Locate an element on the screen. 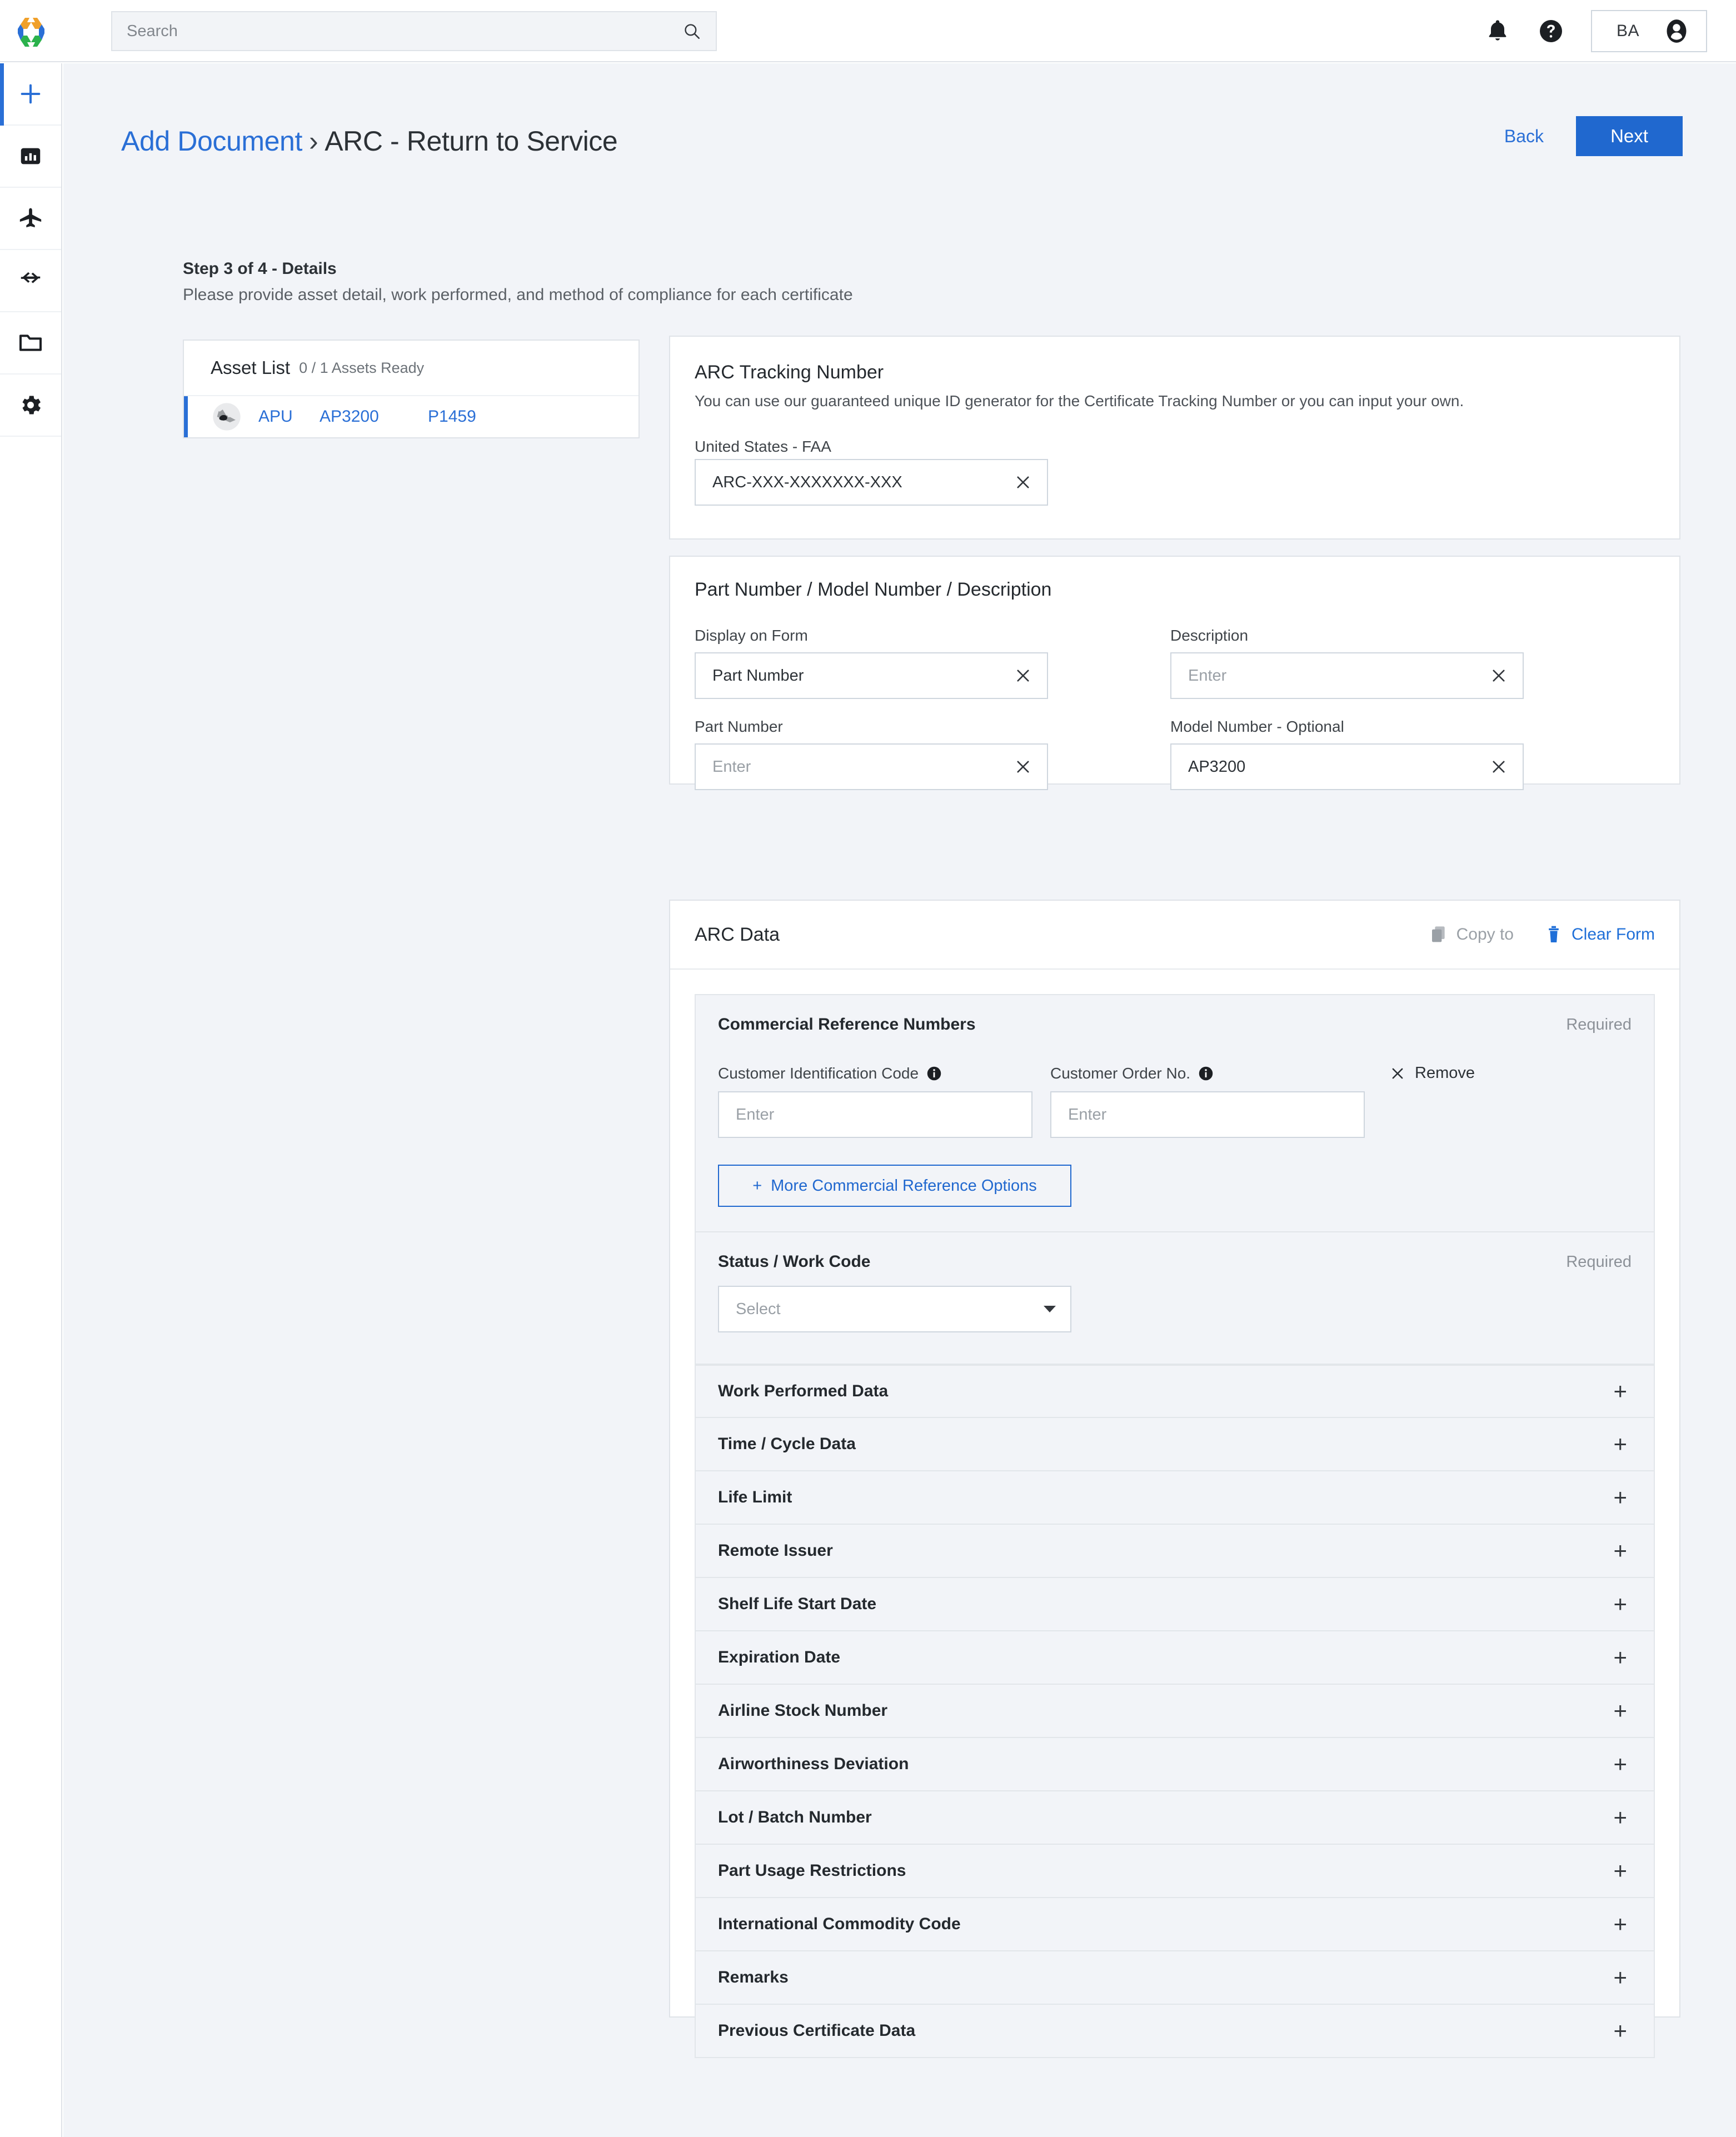 The image size is (1736, 2137). avatar-icon is located at coordinates (1676, 31).